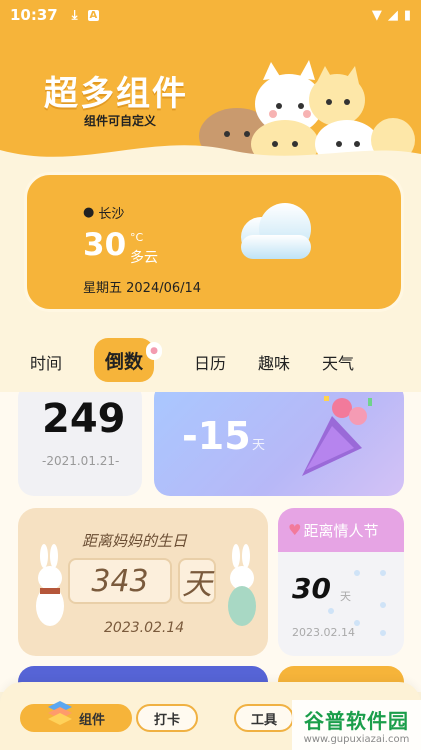 The height and width of the screenshot is (750, 421). What do you see at coordinates (84, 419) in the screenshot?
I see `countup-value: 249` at bounding box center [84, 419].